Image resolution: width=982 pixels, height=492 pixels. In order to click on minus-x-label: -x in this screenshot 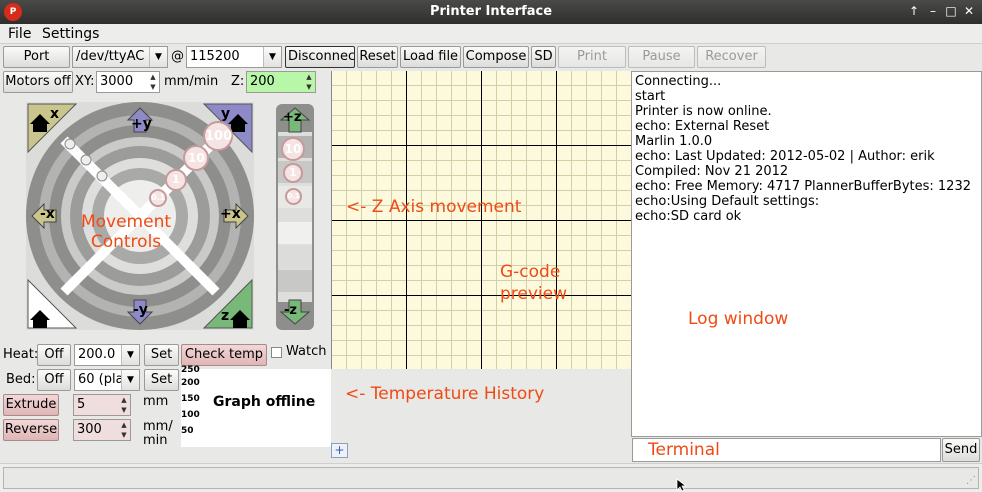, I will do `click(47, 214)`.